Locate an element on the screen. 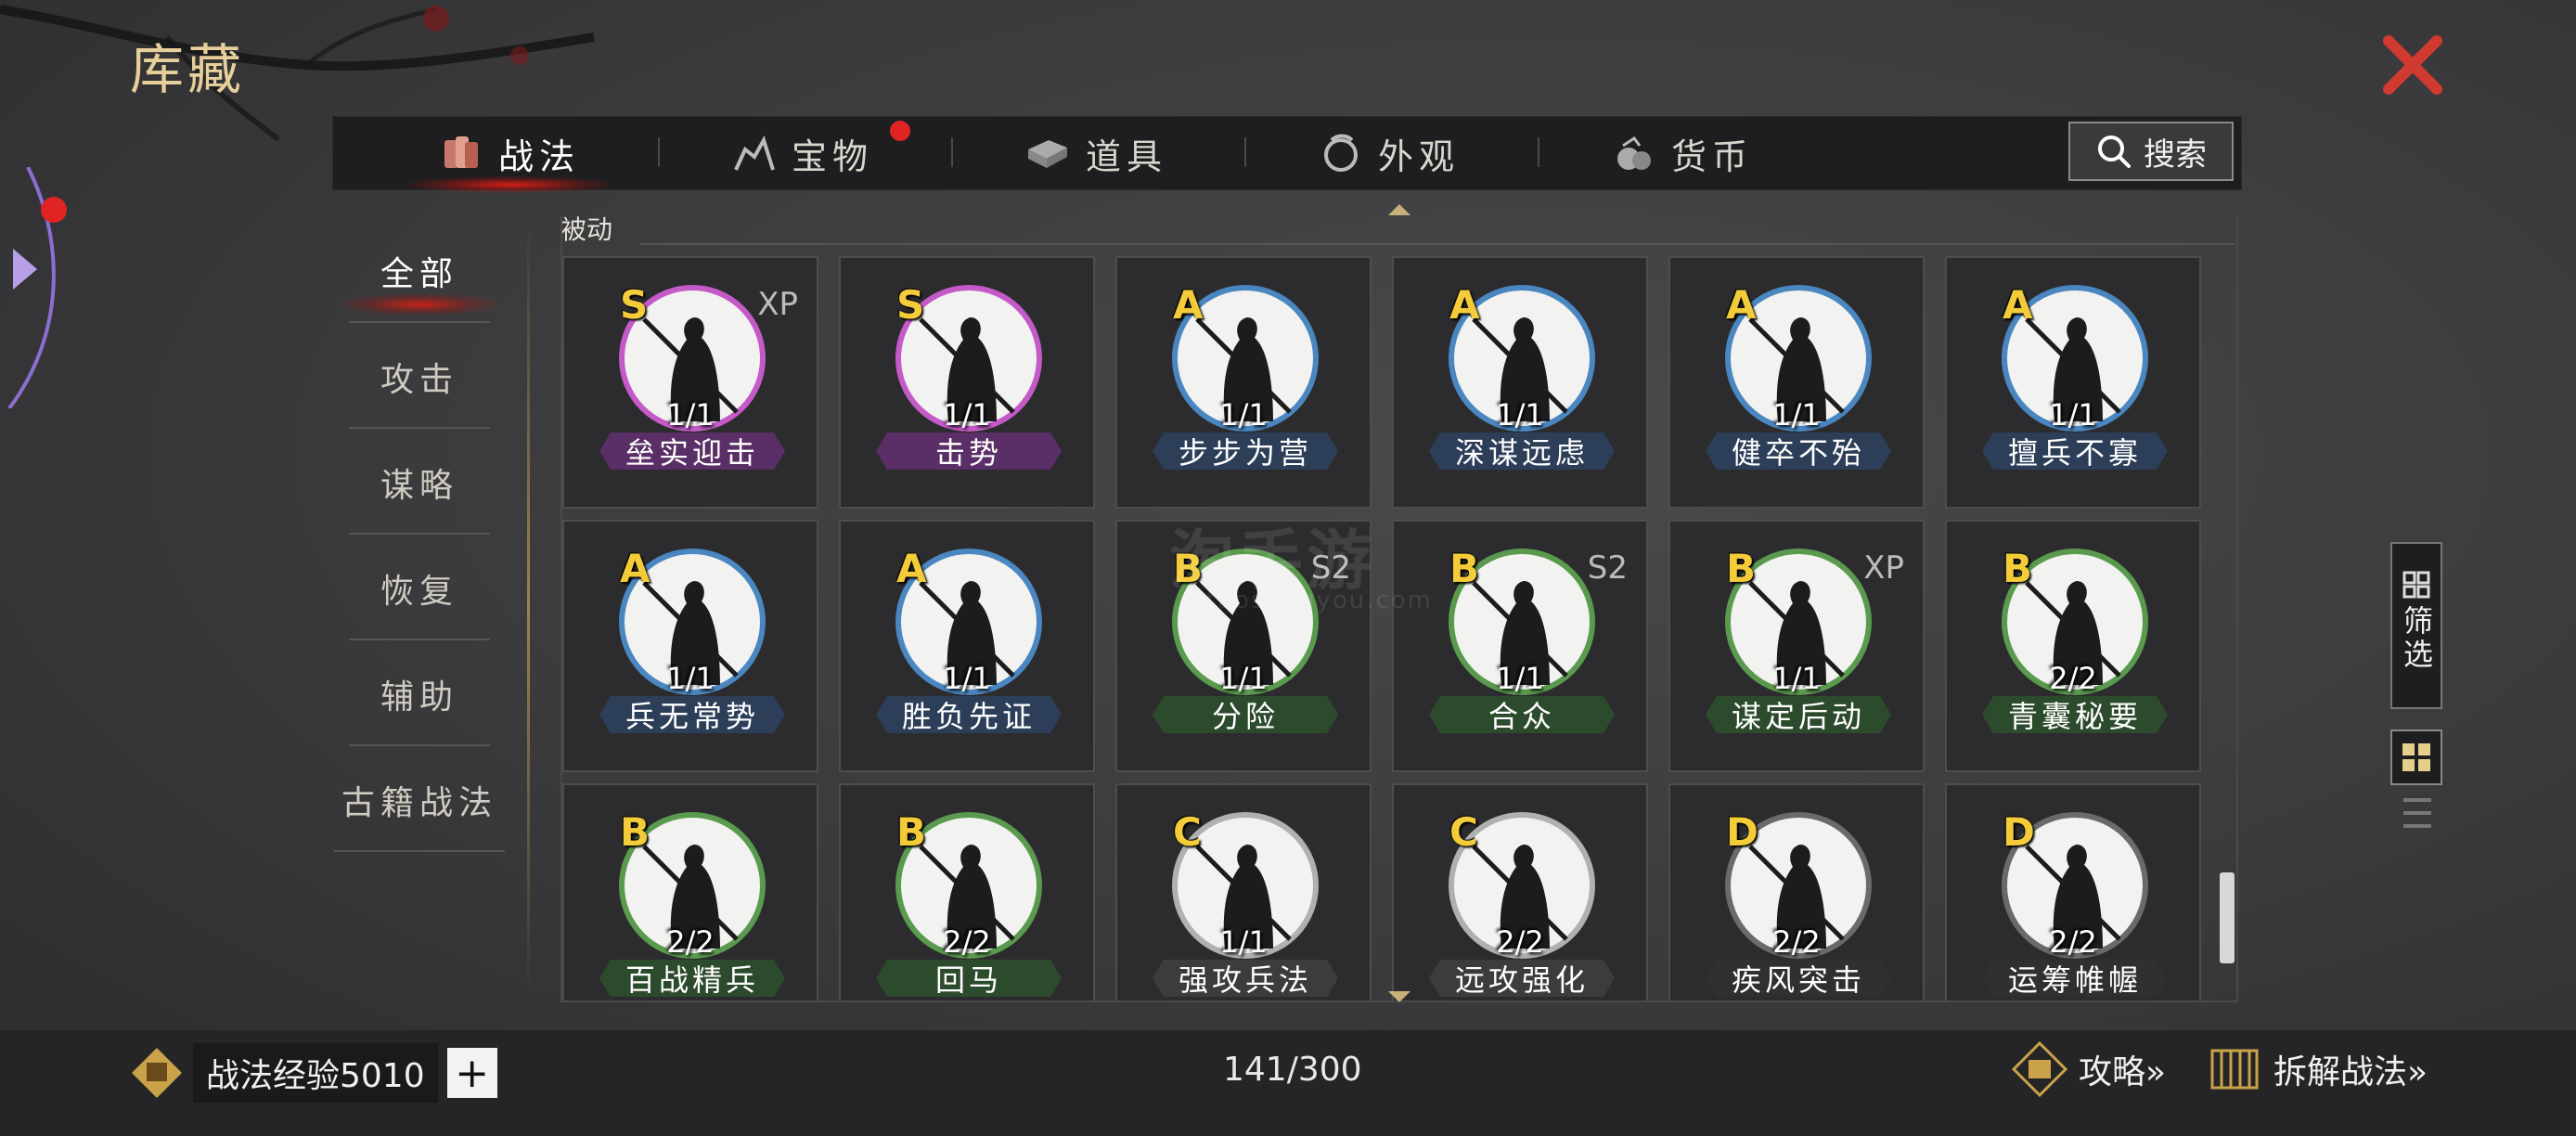 The image size is (2576, 1136). filter-button: 筛选 is located at coordinates (2416, 625).